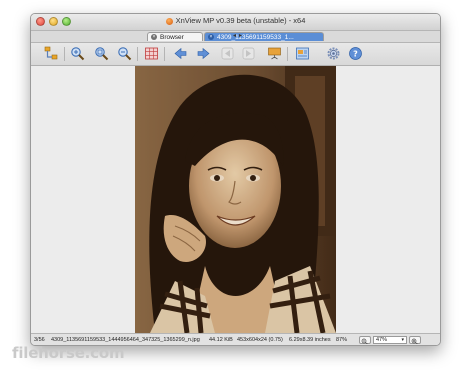 This screenshot has width=474, height=377. What do you see at coordinates (172, 37) in the screenshot?
I see `tab-browser-label: Browser` at bounding box center [172, 37].